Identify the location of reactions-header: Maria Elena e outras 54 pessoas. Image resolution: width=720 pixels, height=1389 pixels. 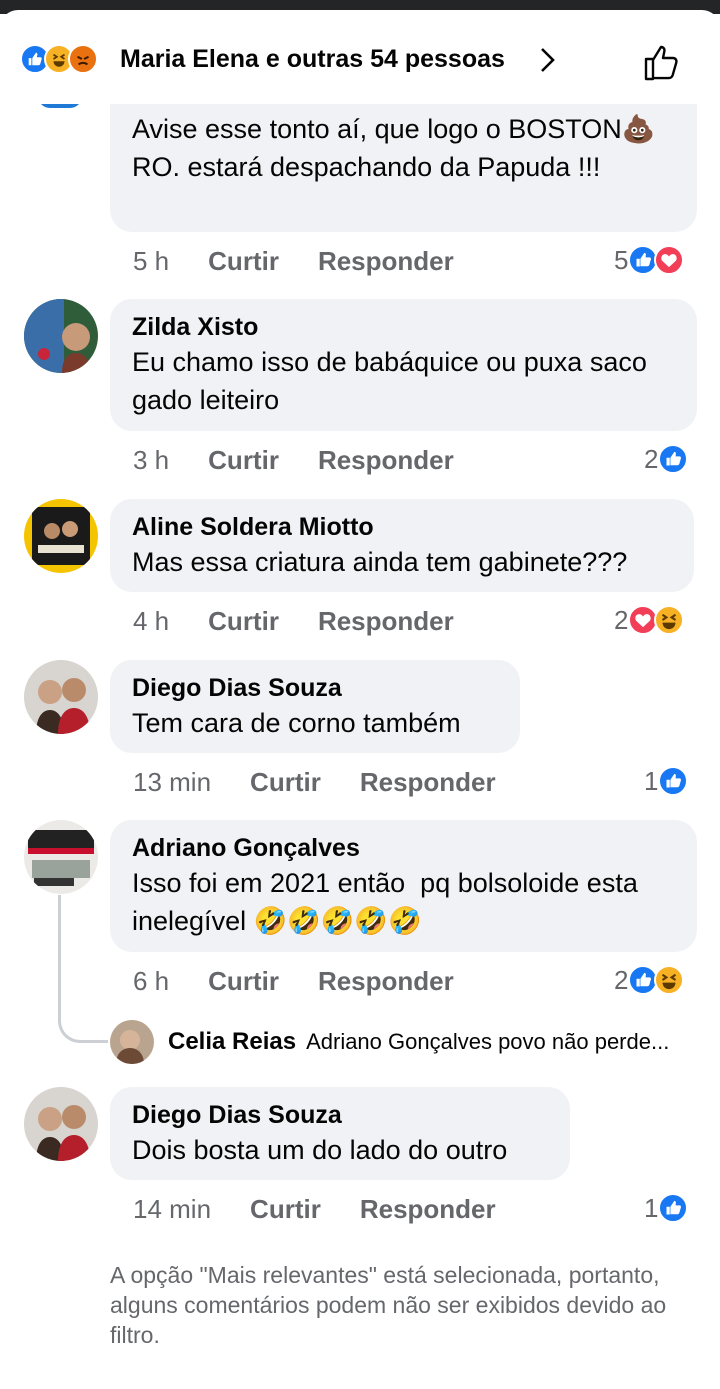
(360, 59).